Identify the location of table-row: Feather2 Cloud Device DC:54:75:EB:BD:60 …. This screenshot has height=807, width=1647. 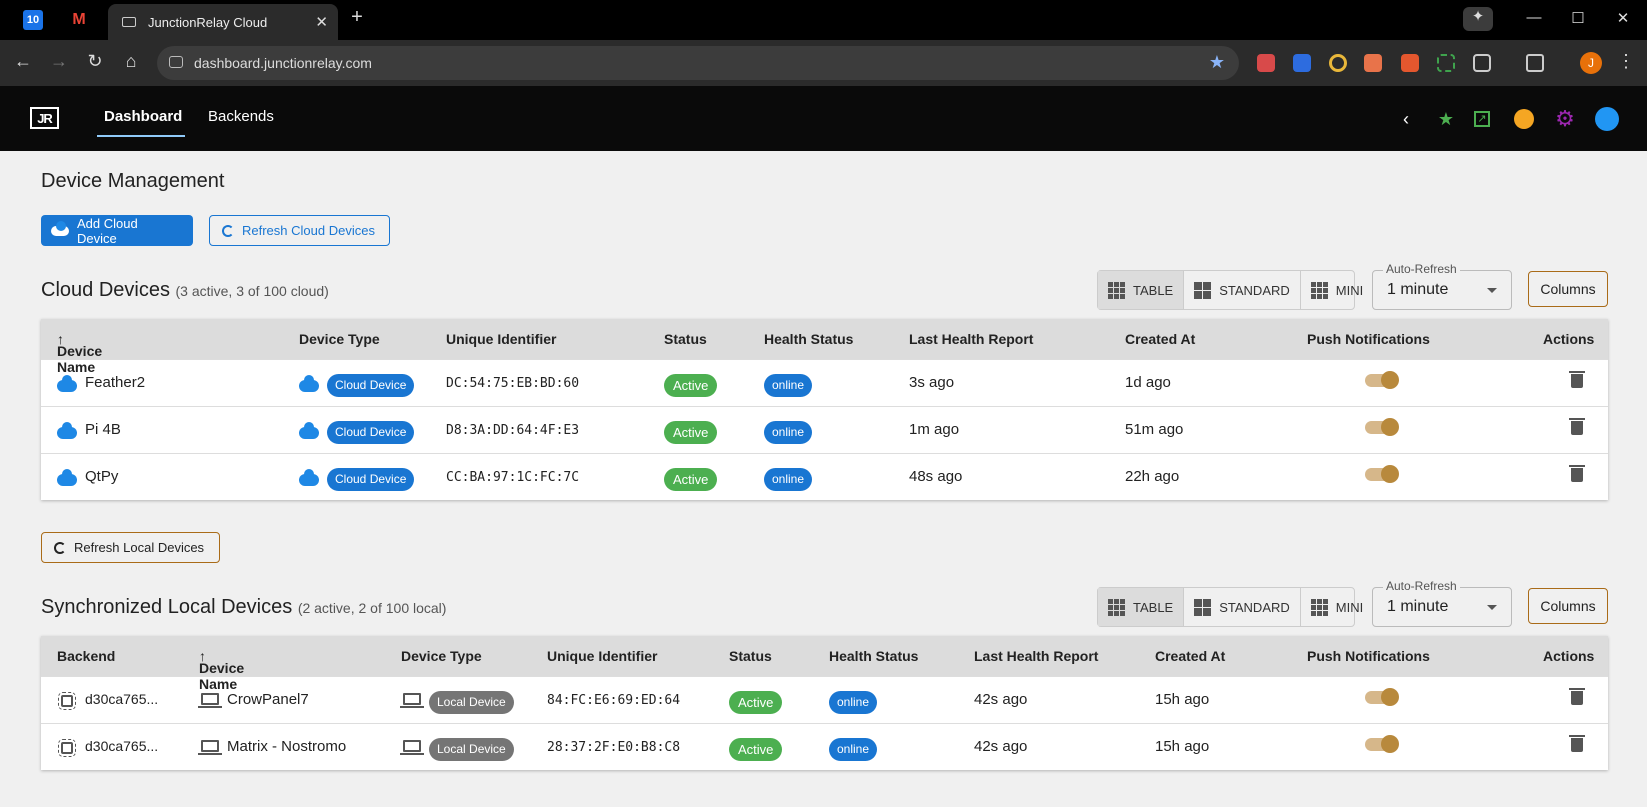
(824, 382).